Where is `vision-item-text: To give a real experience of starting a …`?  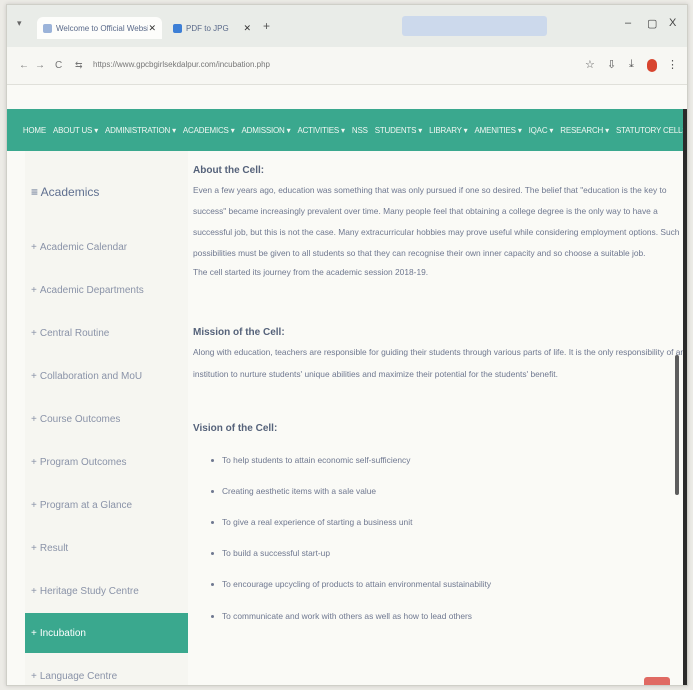
vision-item-text: To give a real experience of starting a … is located at coordinates (317, 522).